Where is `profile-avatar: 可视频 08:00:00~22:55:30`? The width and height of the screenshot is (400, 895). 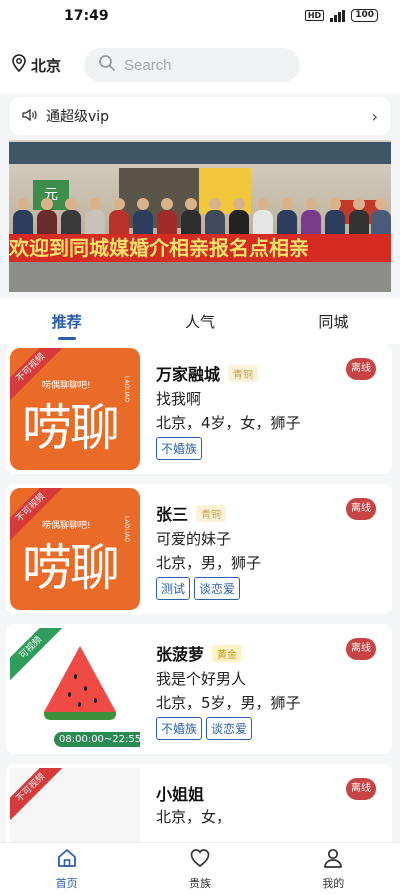
profile-avatar: 可视频 08:00:00~22:55:30 is located at coordinates (75, 689).